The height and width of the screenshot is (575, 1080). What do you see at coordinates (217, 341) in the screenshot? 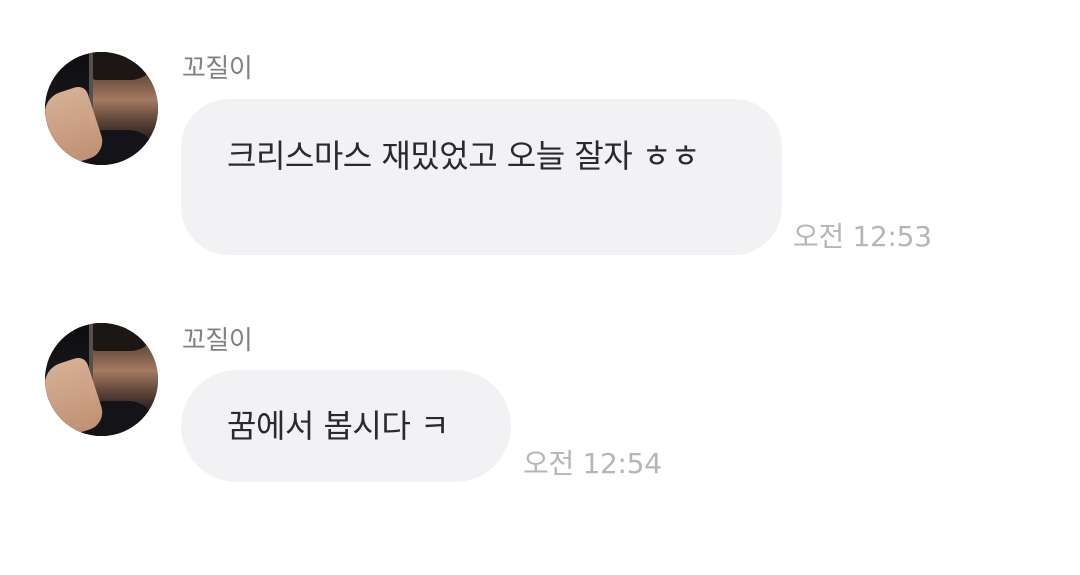
I see `sender-name: 꼬질이` at bounding box center [217, 341].